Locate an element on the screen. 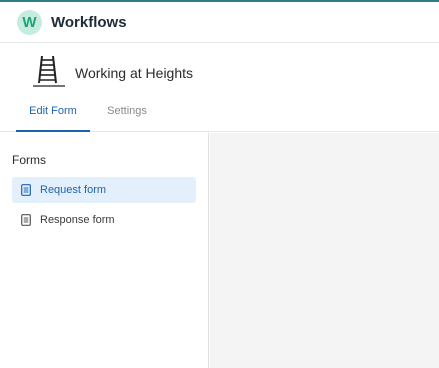 This screenshot has height=368, width=439. sidebar-item-label: Response form is located at coordinates (77, 220).